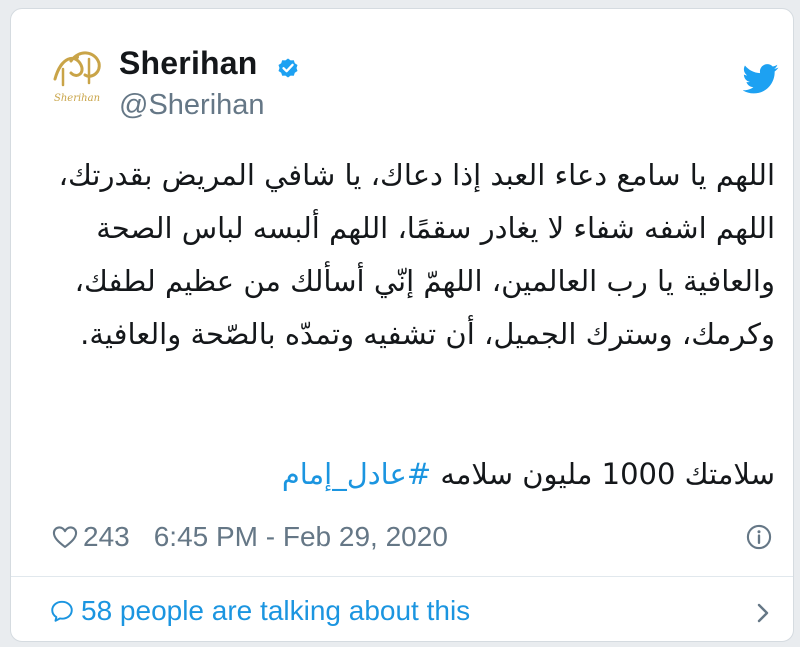 Image resolution: width=800 pixels, height=647 pixels. I want to click on twitter-bird-icon, so click(761, 79).